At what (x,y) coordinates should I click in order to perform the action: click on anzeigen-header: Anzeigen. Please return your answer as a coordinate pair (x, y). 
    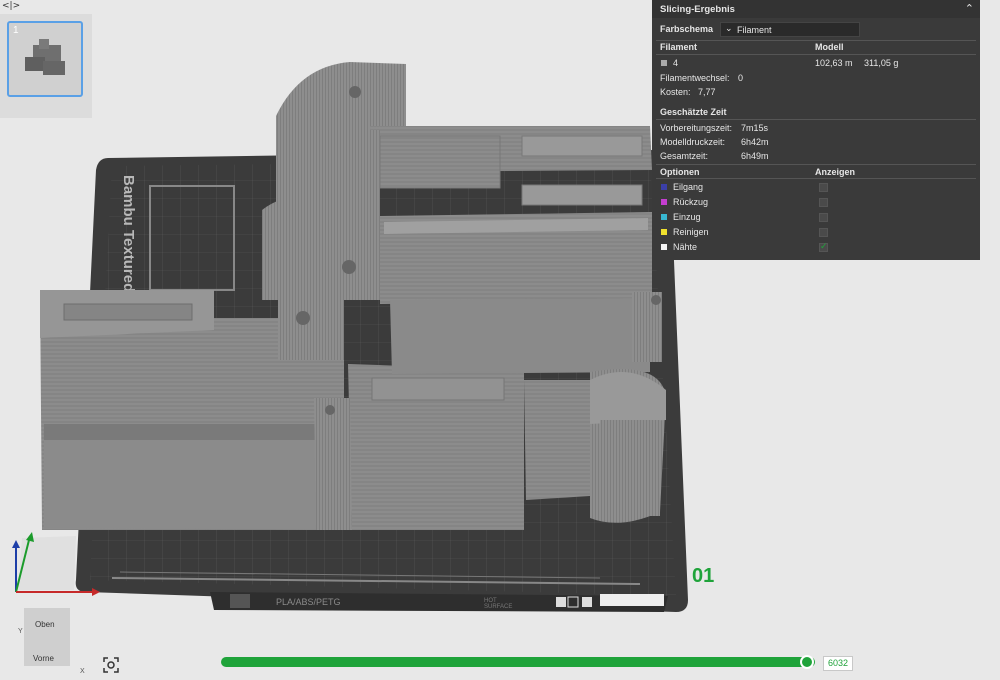
    Looking at the image, I should click on (835, 172).